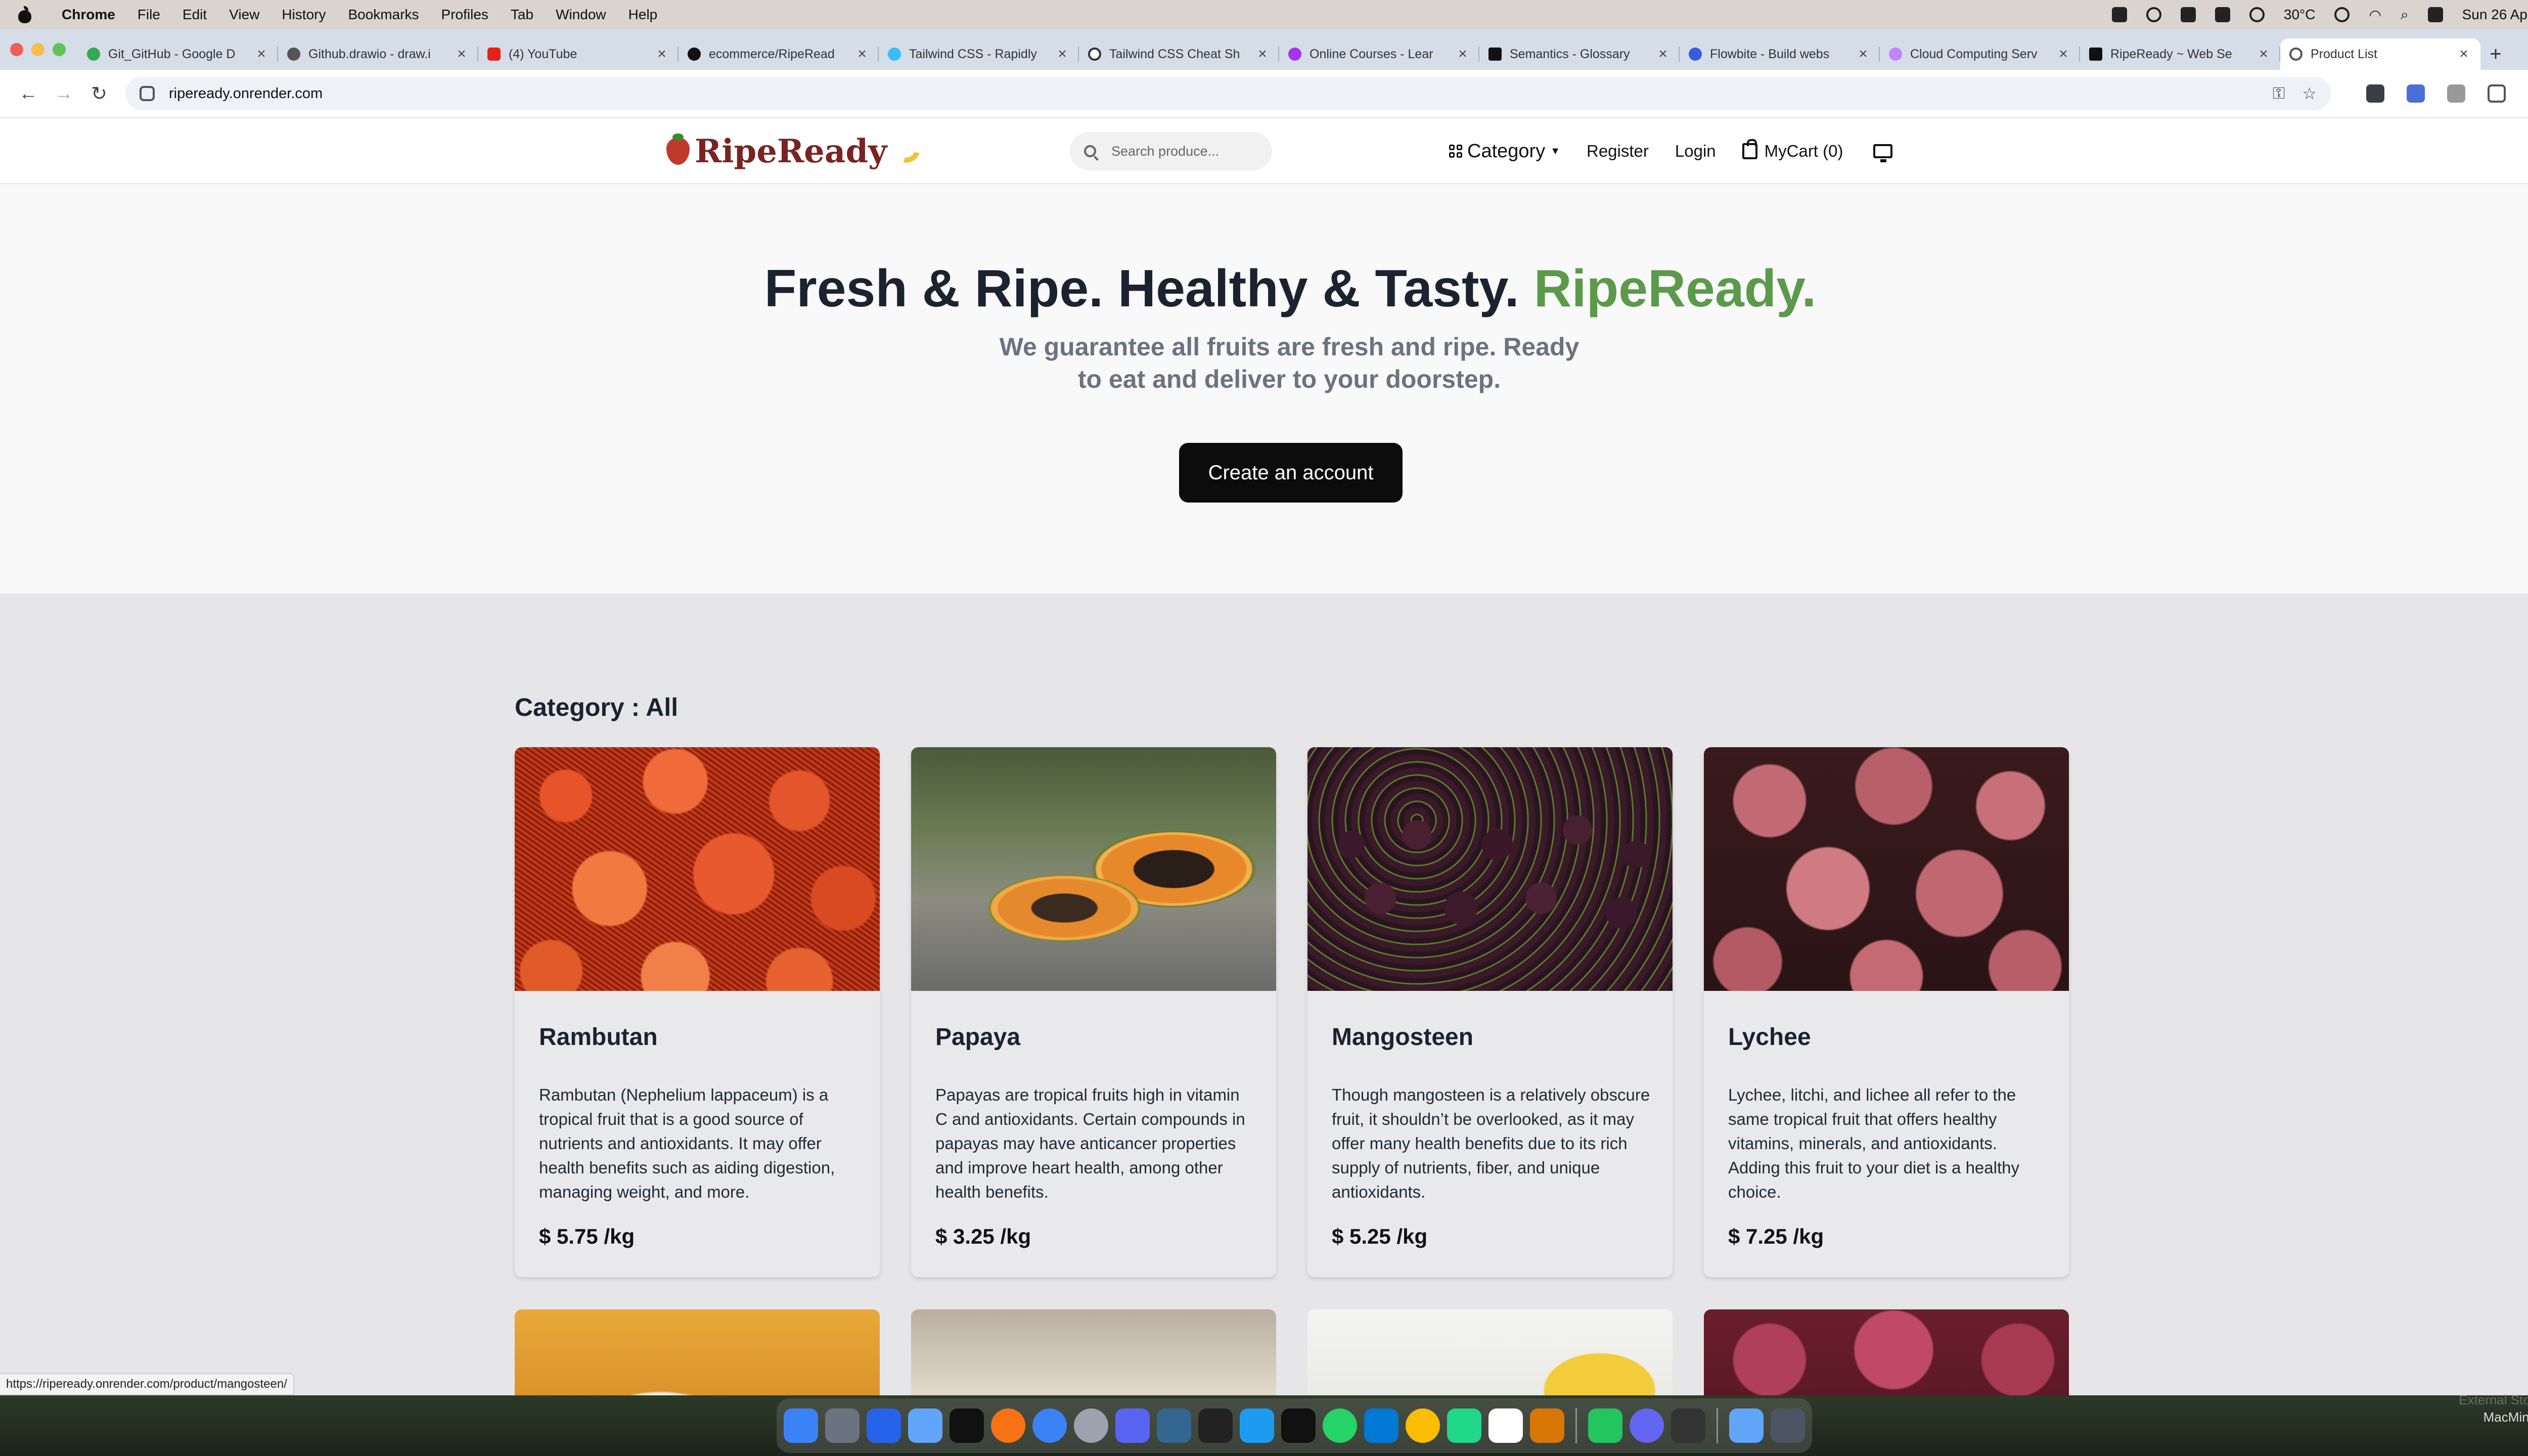  Describe the element at coordinates (99, 93) in the screenshot. I see `reload-button: ↻` at that location.